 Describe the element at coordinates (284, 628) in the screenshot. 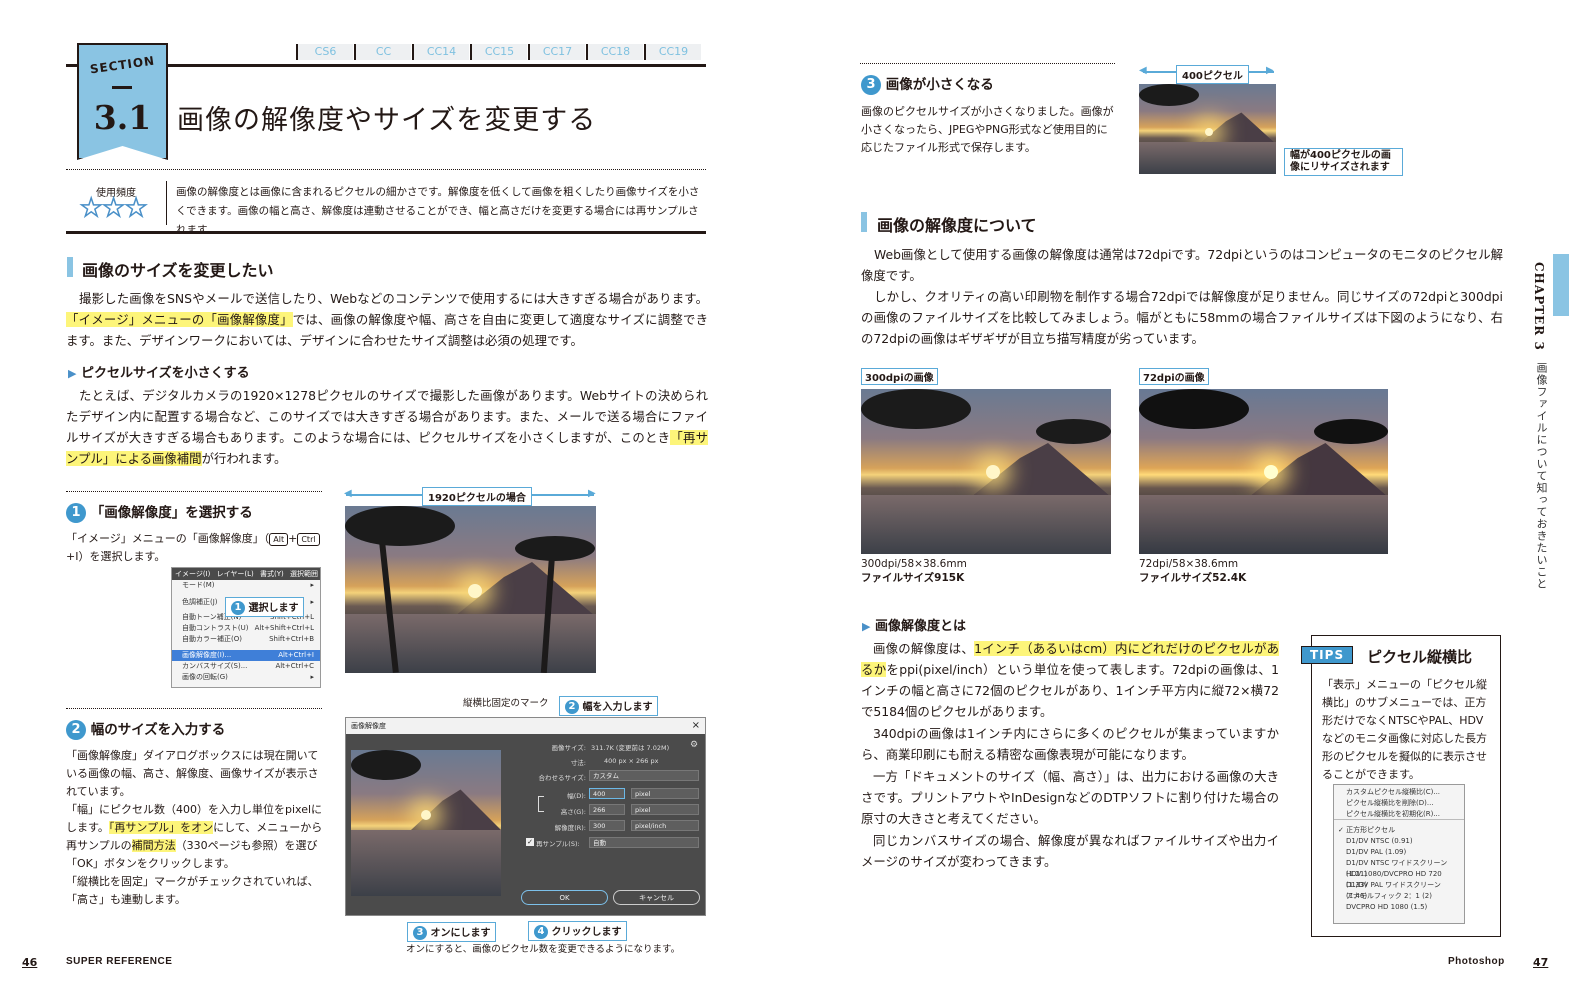

I see `menu-item-shortcut: Alt+Shift+Ctrl+L` at that location.